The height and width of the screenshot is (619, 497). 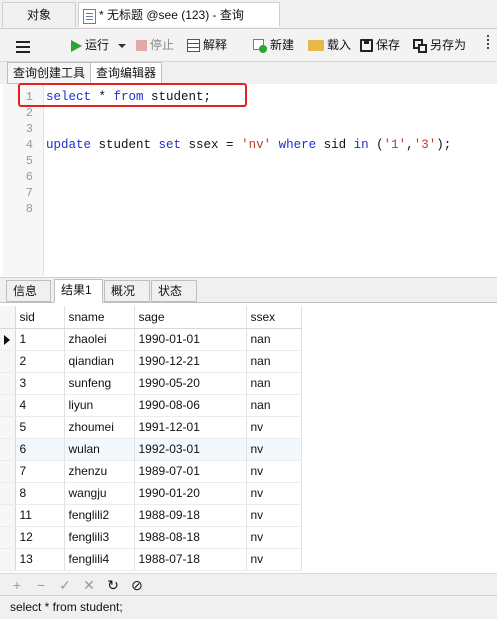 What do you see at coordinates (99, 471) in the screenshot?
I see `cell-sname: zhenzu` at bounding box center [99, 471].